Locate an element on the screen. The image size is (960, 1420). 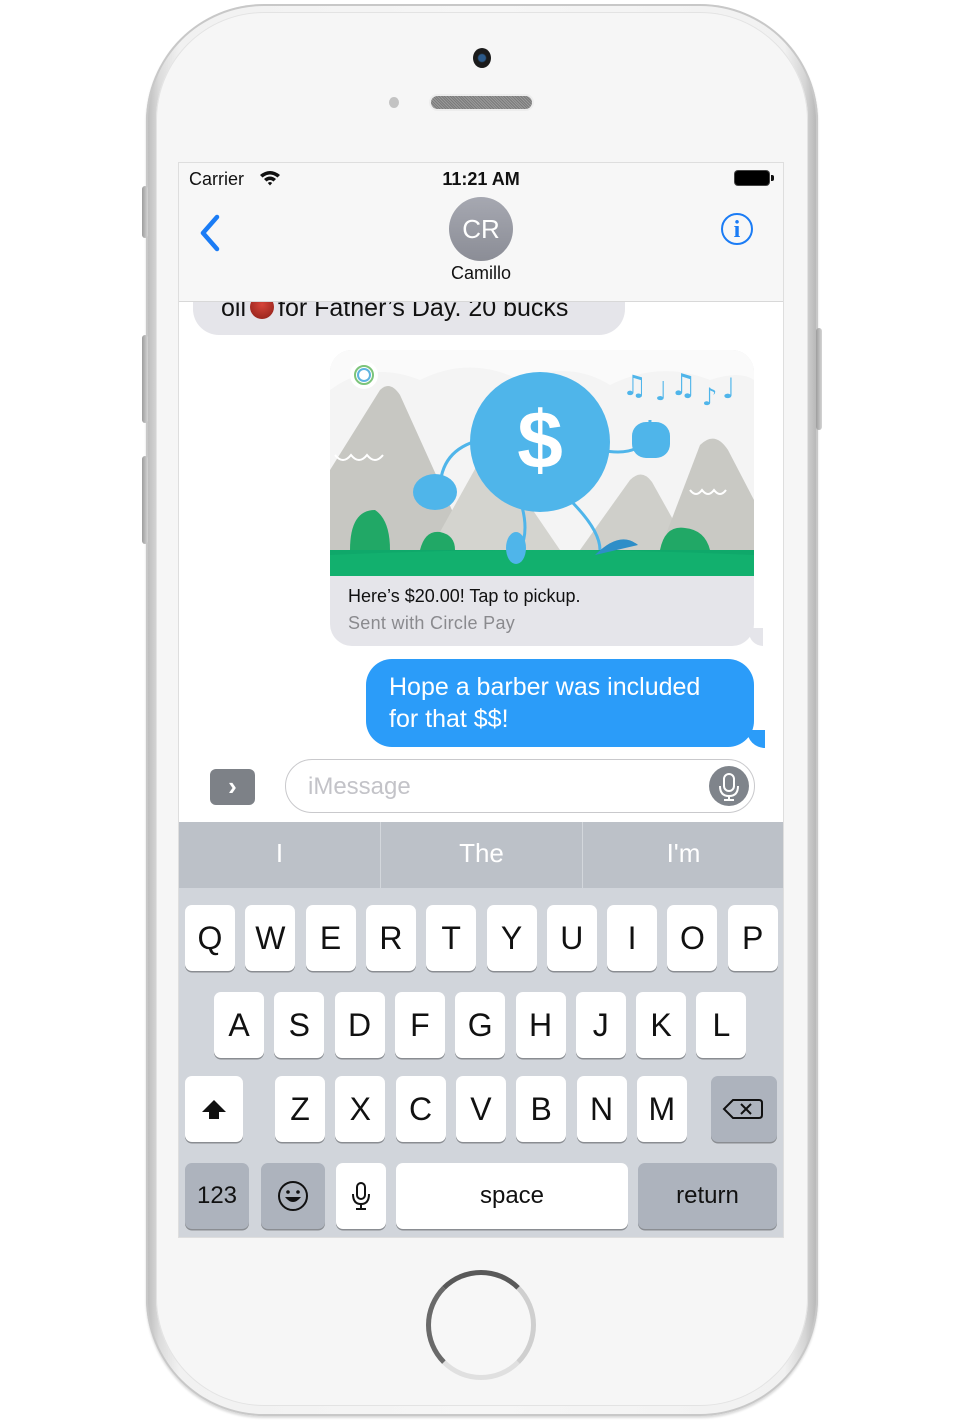
payment-card-title: Here’s $20.00! Tap to pickup. is located at coordinates (464, 596).